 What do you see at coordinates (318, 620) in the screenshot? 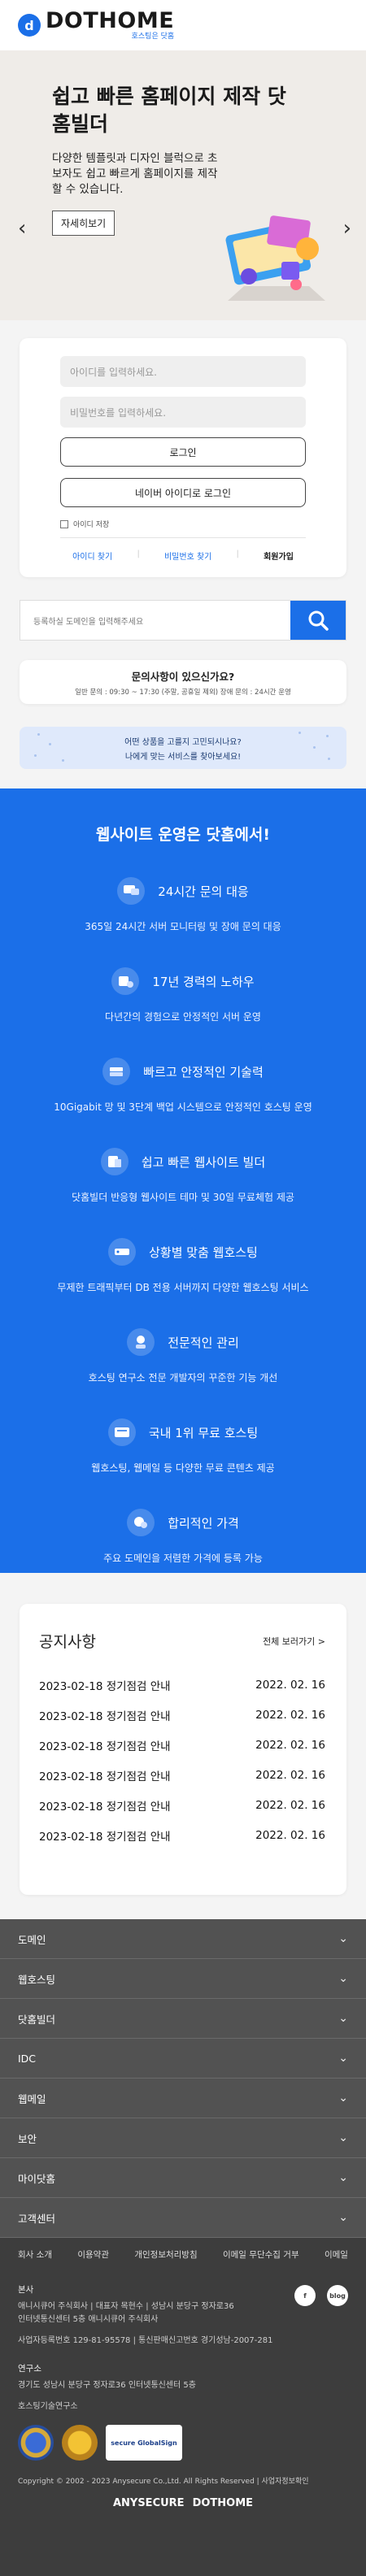
I see `domain-search-button` at bounding box center [318, 620].